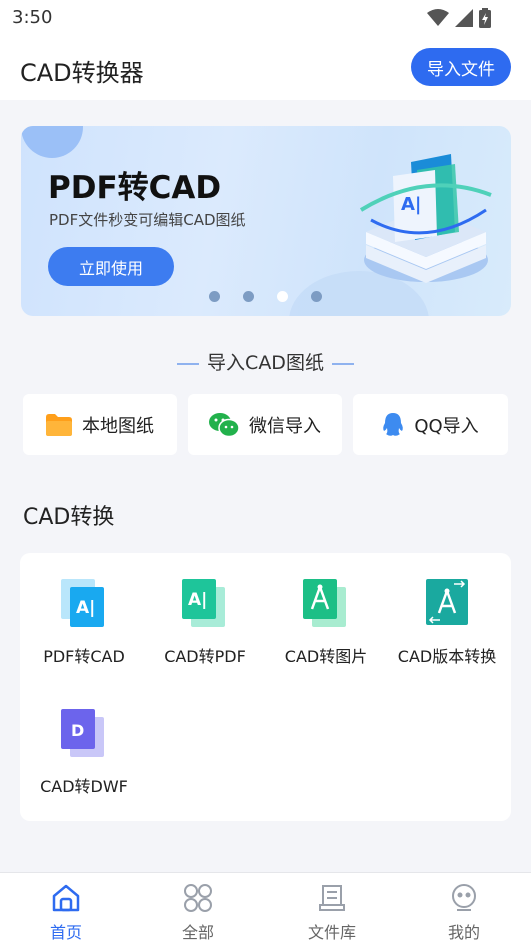  Describe the element at coordinates (438, 17) in the screenshot. I see `wifi-icon` at that location.